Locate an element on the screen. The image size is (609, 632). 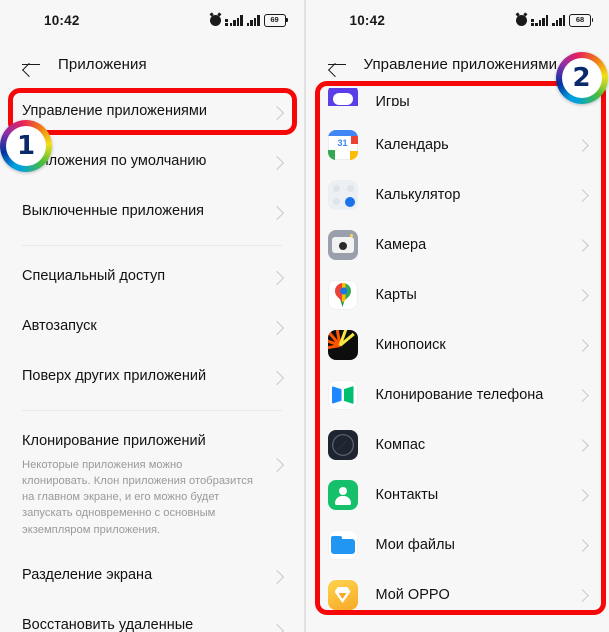
app-name: Мои файлы is located at coordinates (415, 545).